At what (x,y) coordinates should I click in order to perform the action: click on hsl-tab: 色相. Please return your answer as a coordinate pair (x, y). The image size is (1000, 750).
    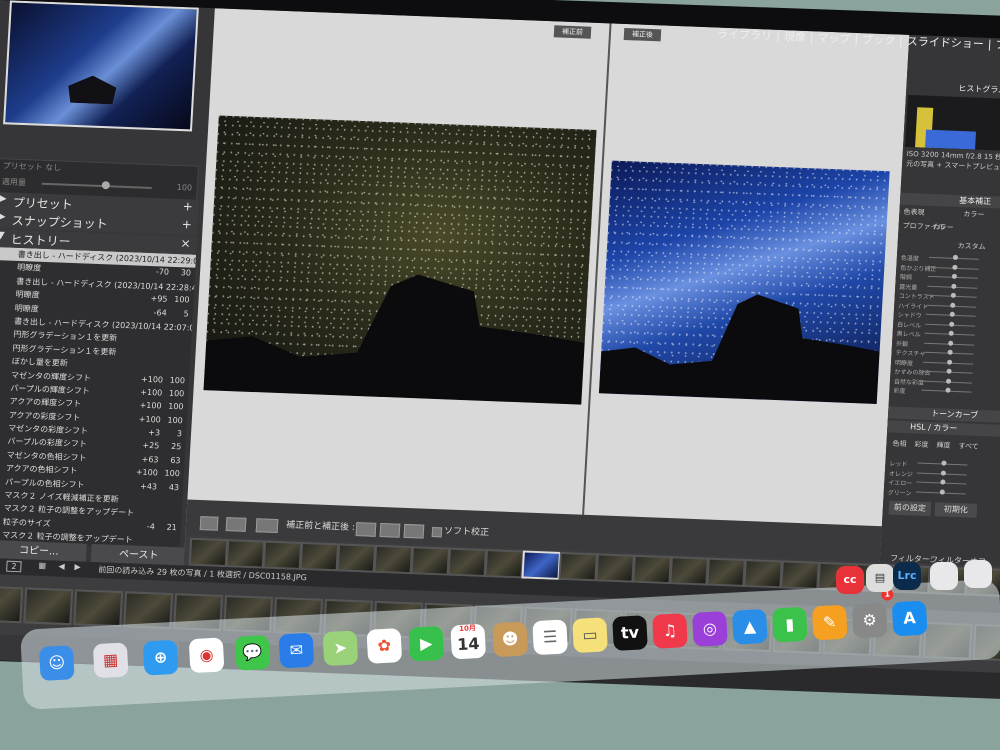
    Looking at the image, I should click on (899, 444).